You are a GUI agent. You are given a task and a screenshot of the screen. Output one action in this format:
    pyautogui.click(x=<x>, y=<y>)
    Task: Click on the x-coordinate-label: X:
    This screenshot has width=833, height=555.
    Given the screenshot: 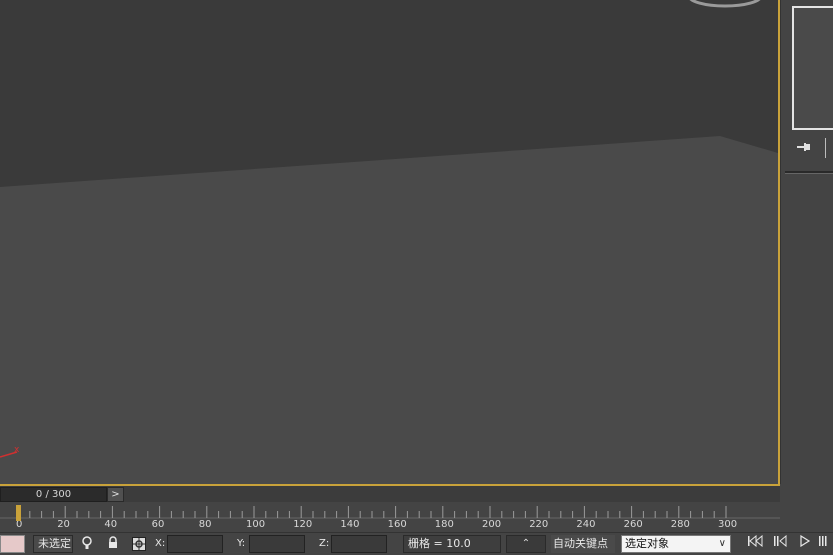 What is the action you would take?
    pyautogui.click(x=160, y=543)
    